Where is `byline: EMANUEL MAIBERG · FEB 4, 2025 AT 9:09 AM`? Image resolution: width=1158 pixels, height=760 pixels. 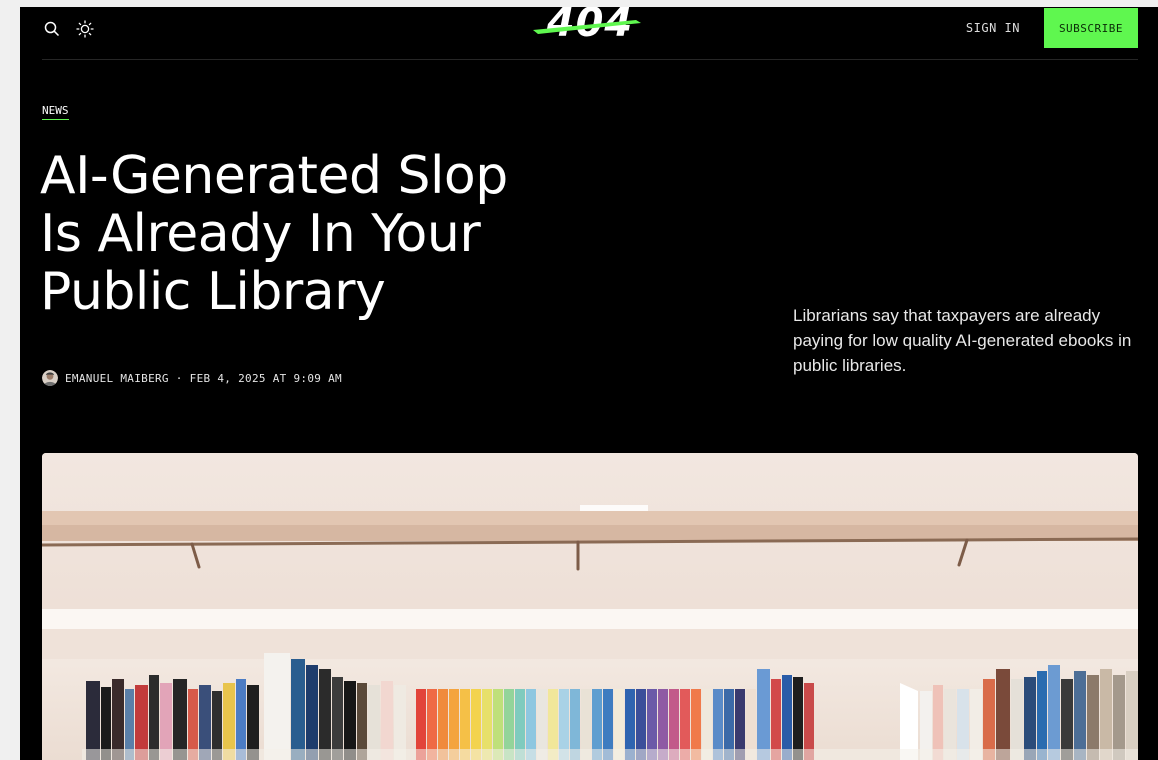
byline: EMANUEL MAIBERG · FEB 4, 2025 AT 9:09 AM is located at coordinates (192, 378).